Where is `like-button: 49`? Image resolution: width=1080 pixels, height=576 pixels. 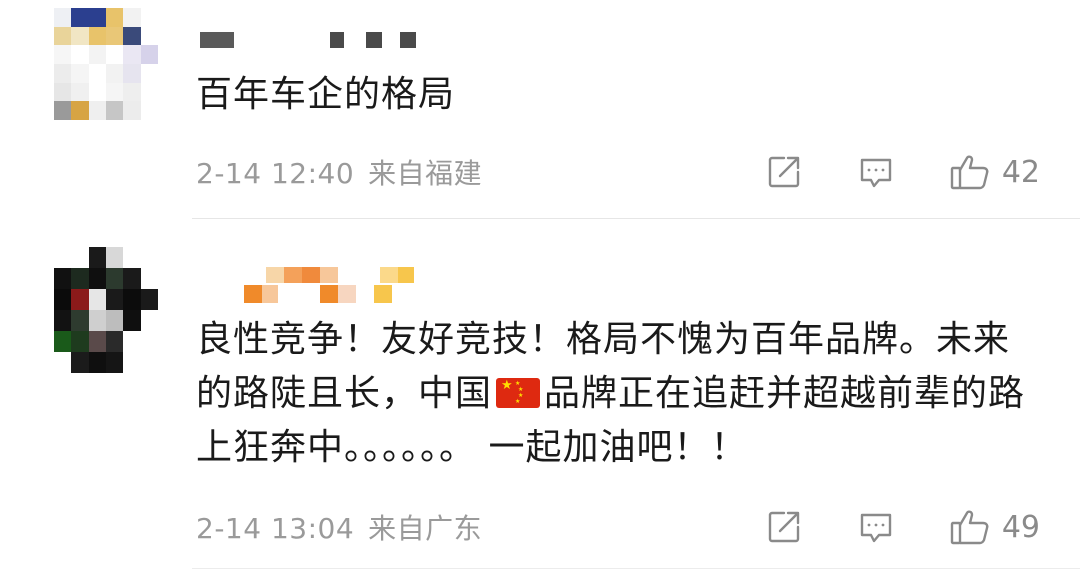 like-button: 49 is located at coordinates (994, 527).